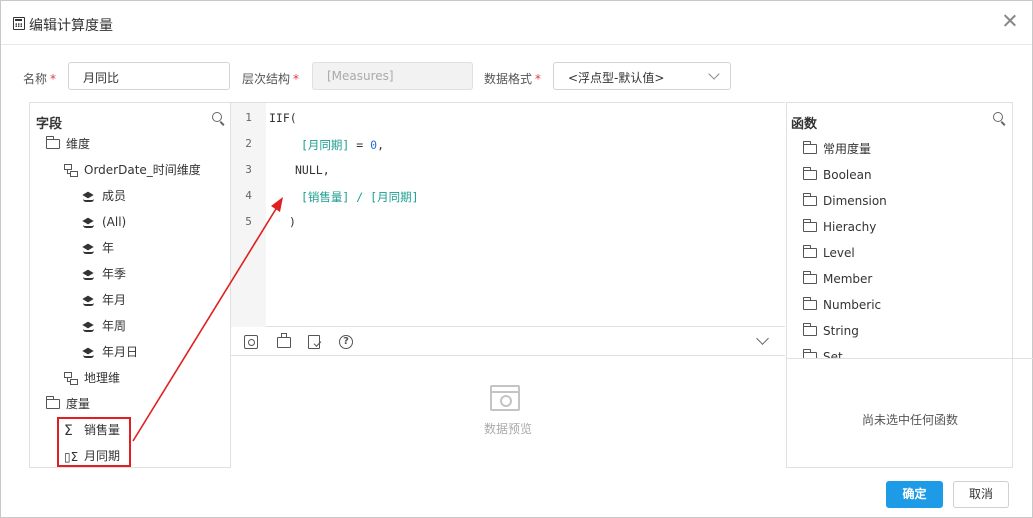 This screenshot has height=518, width=1033. What do you see at coordinates (914, 494) in the screenshot?
I see `confirm-button: 确定` at bounding box center [914, 494].